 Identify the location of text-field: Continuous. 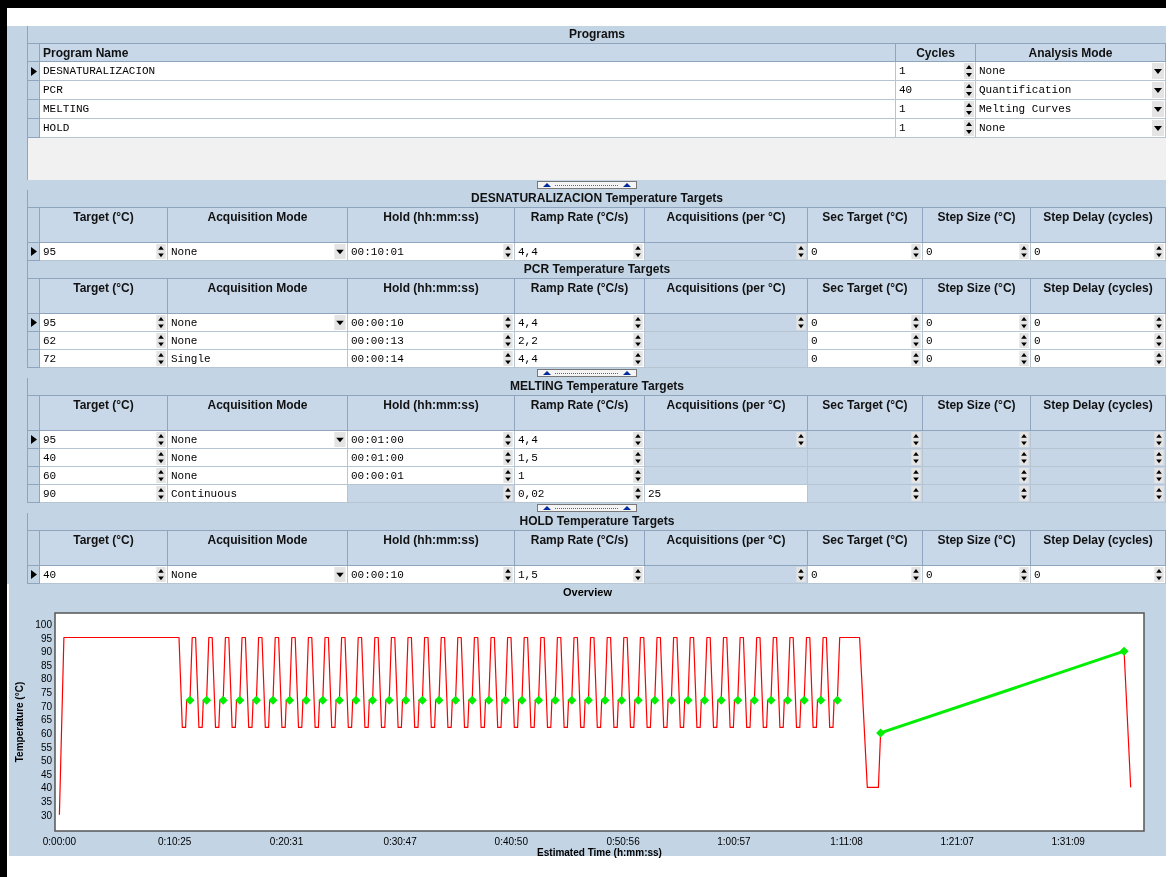
(258, 494).